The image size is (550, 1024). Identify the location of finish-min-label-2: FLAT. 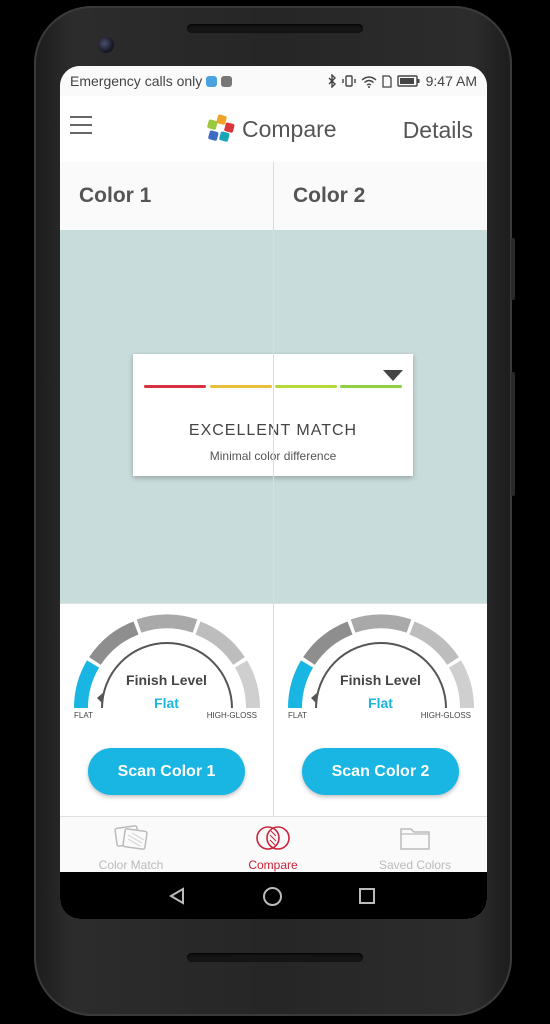
(297, 715).